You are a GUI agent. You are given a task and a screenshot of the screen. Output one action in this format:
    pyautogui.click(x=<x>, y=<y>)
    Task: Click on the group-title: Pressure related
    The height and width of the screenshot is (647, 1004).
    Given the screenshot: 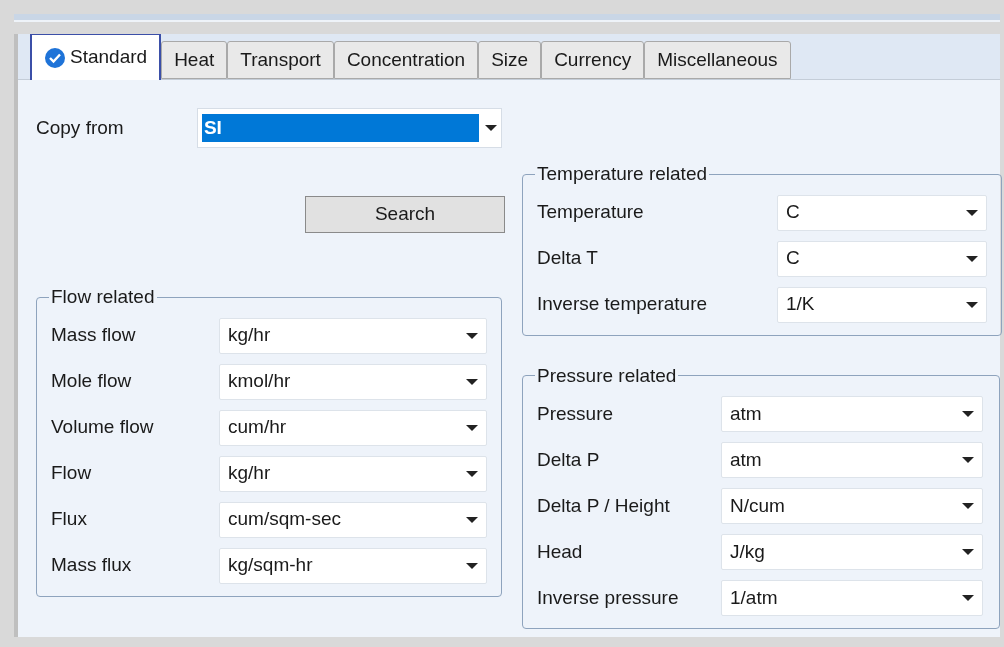 What is the action you would take?
    pyautogui.click(x=607, y=375)
    